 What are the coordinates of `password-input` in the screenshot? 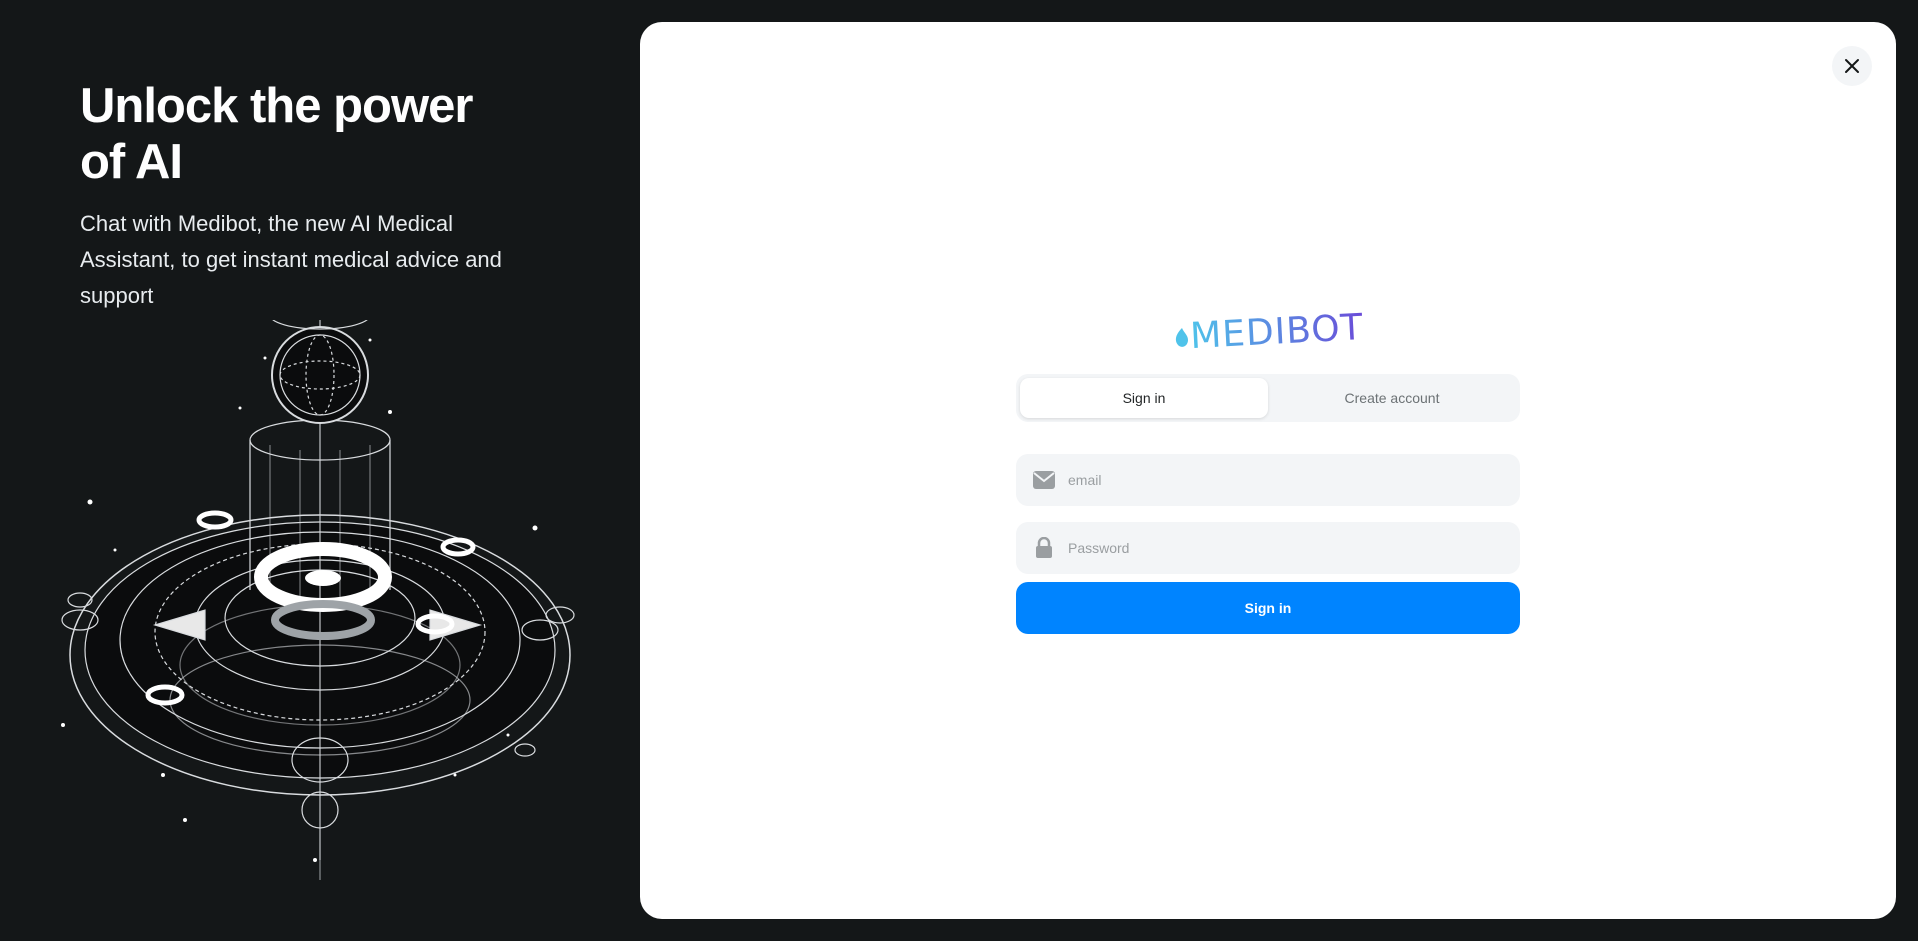 It's located at (1288, 548).